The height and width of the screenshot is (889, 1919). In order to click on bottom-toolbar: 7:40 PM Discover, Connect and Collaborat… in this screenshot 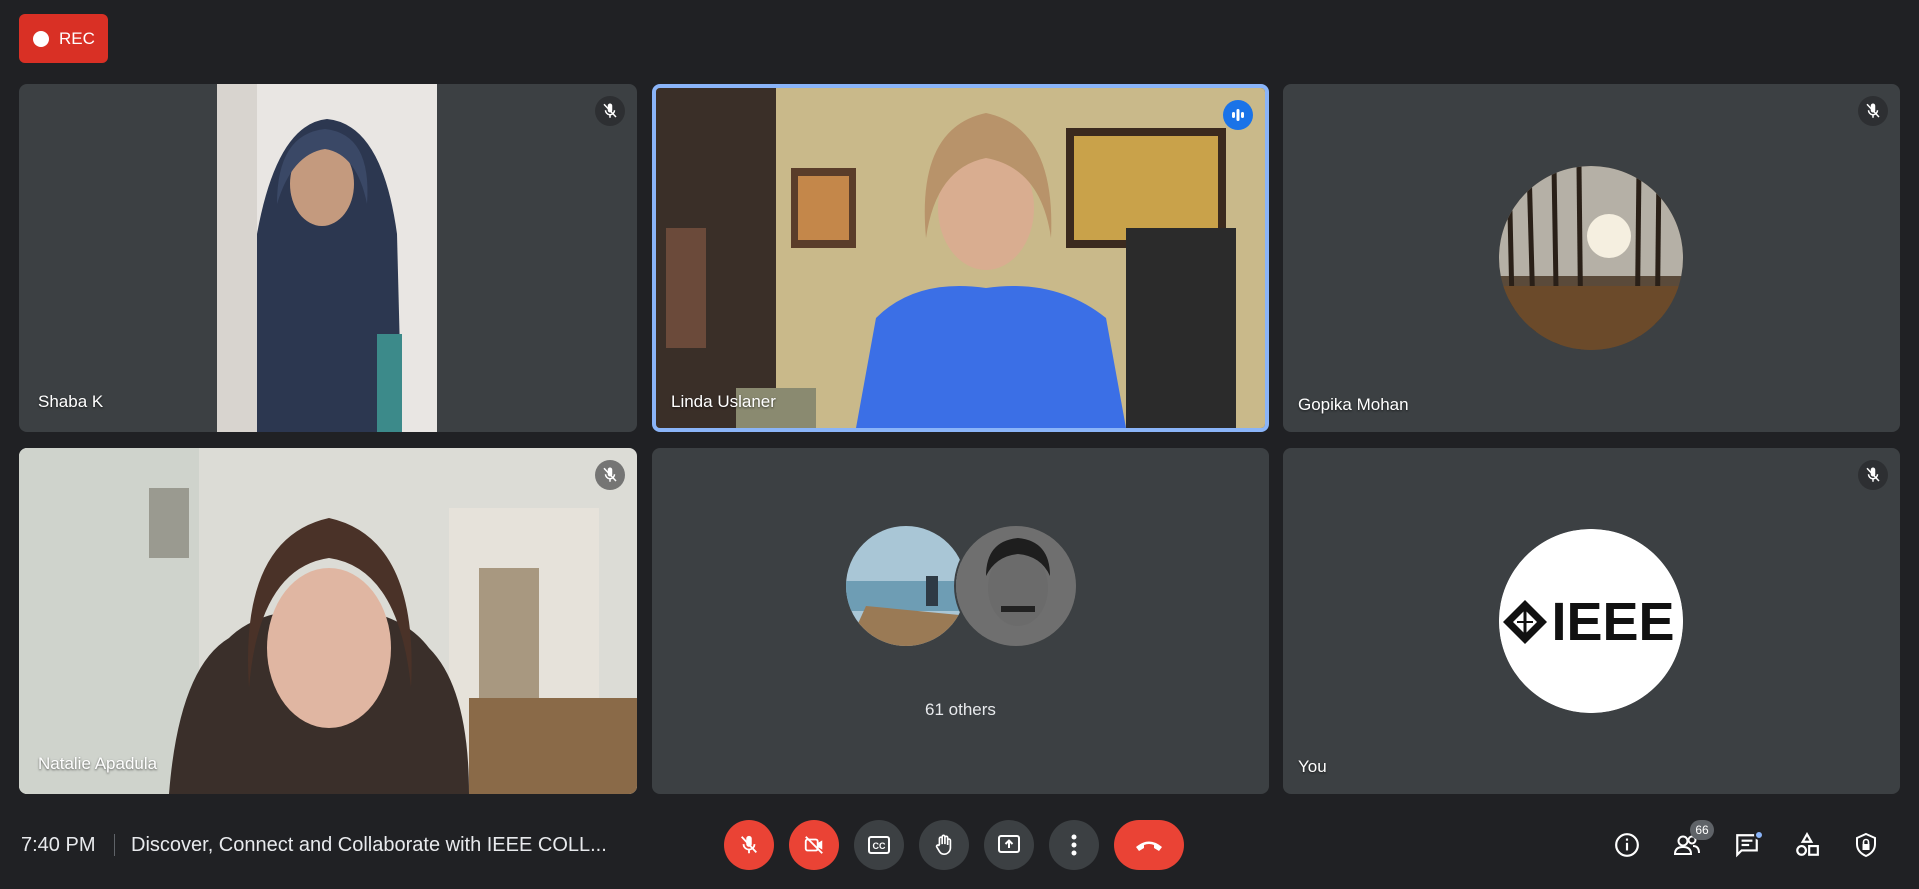, I will do `click(959, 845)`.